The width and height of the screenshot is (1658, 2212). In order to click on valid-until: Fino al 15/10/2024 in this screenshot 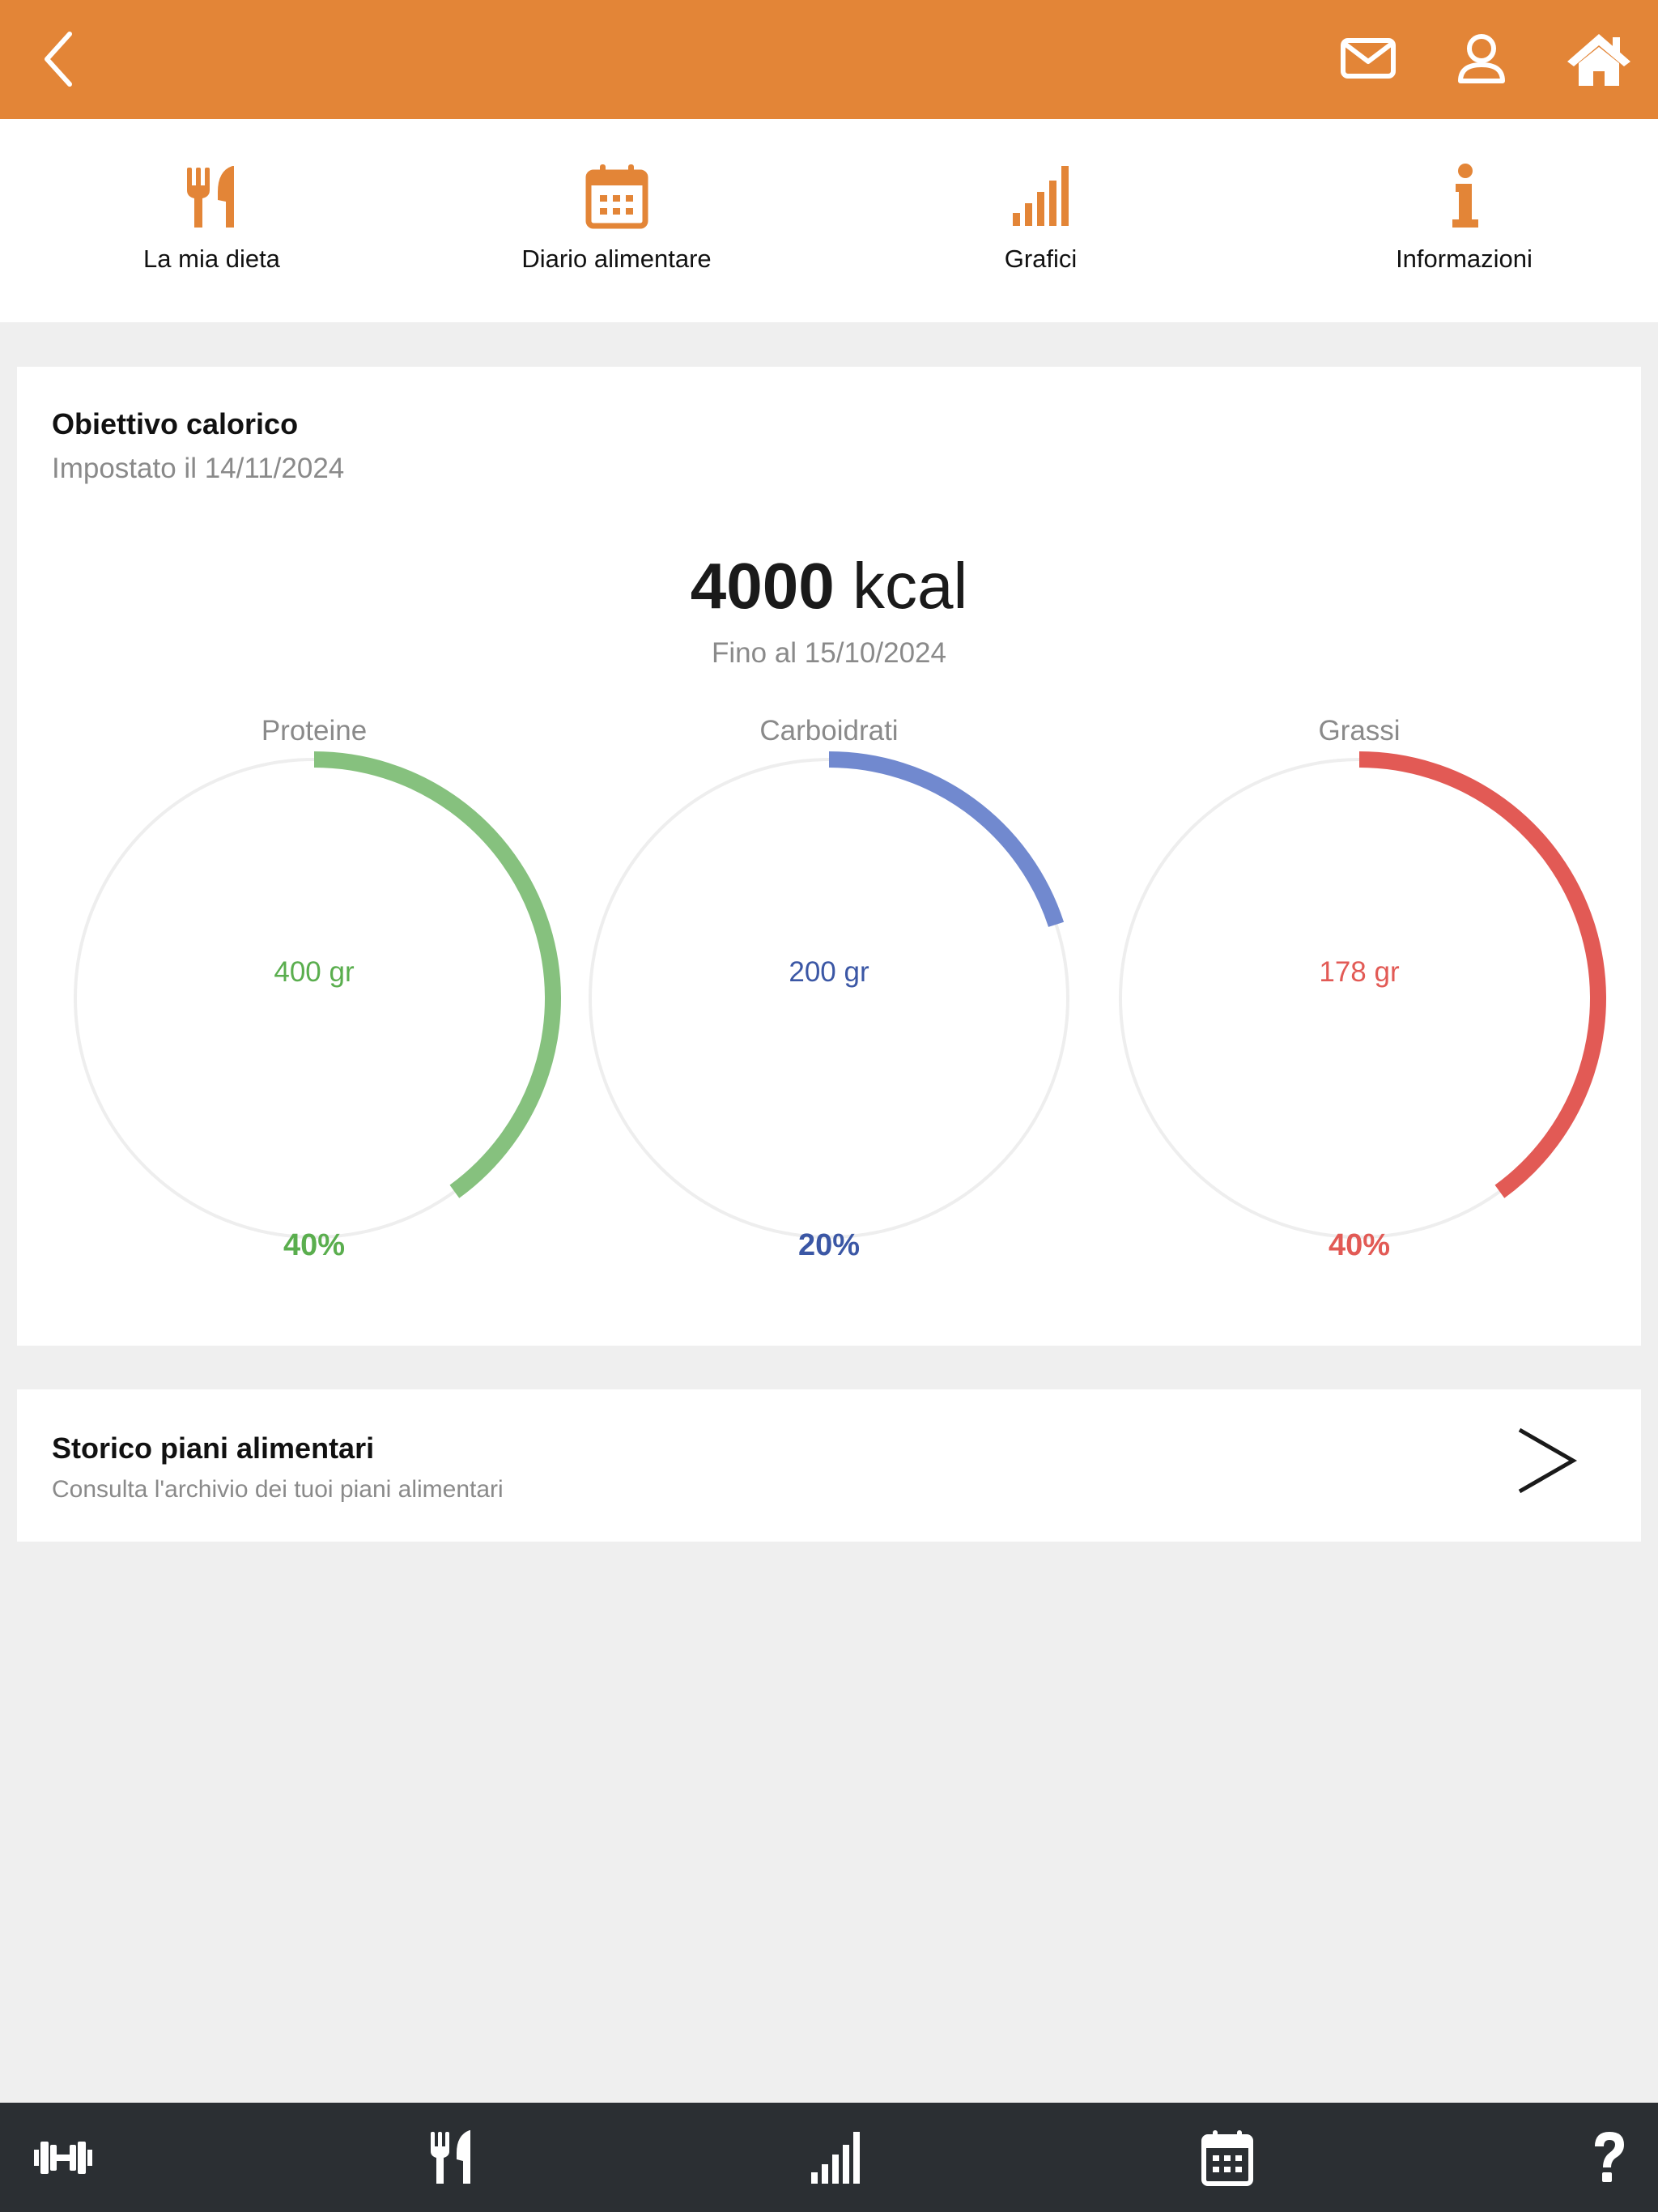, I will do `click(829, 653)`.